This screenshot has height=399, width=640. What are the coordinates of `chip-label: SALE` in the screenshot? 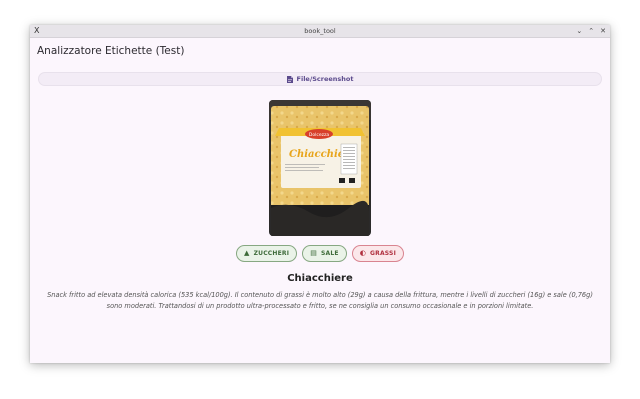 It's located at (330, 253).